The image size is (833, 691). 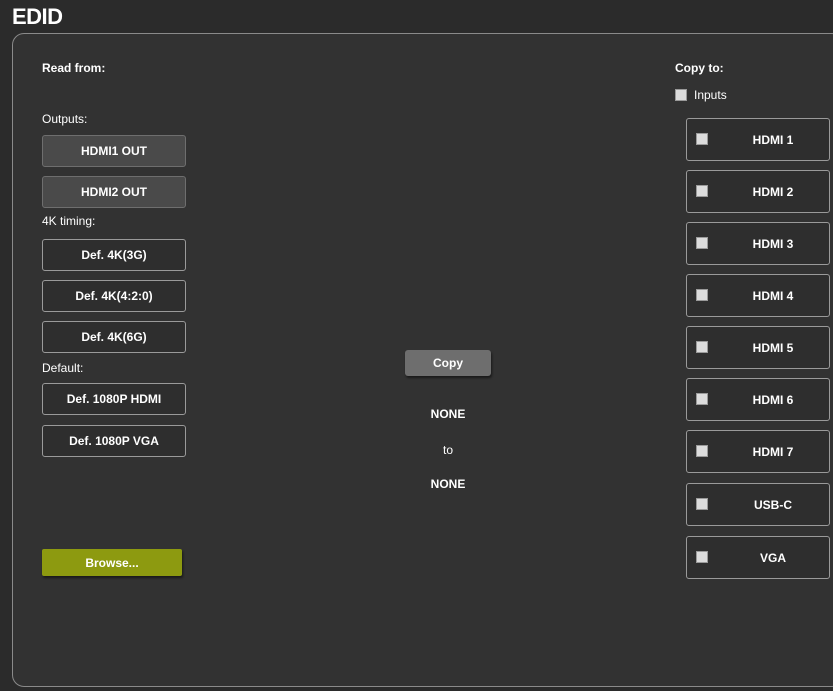 What do you see at coordinates (114, 441) in the screenshot?
I see `source-1080p-vga-button: Def. 1080P VGA` at bounding box center [114, 441].